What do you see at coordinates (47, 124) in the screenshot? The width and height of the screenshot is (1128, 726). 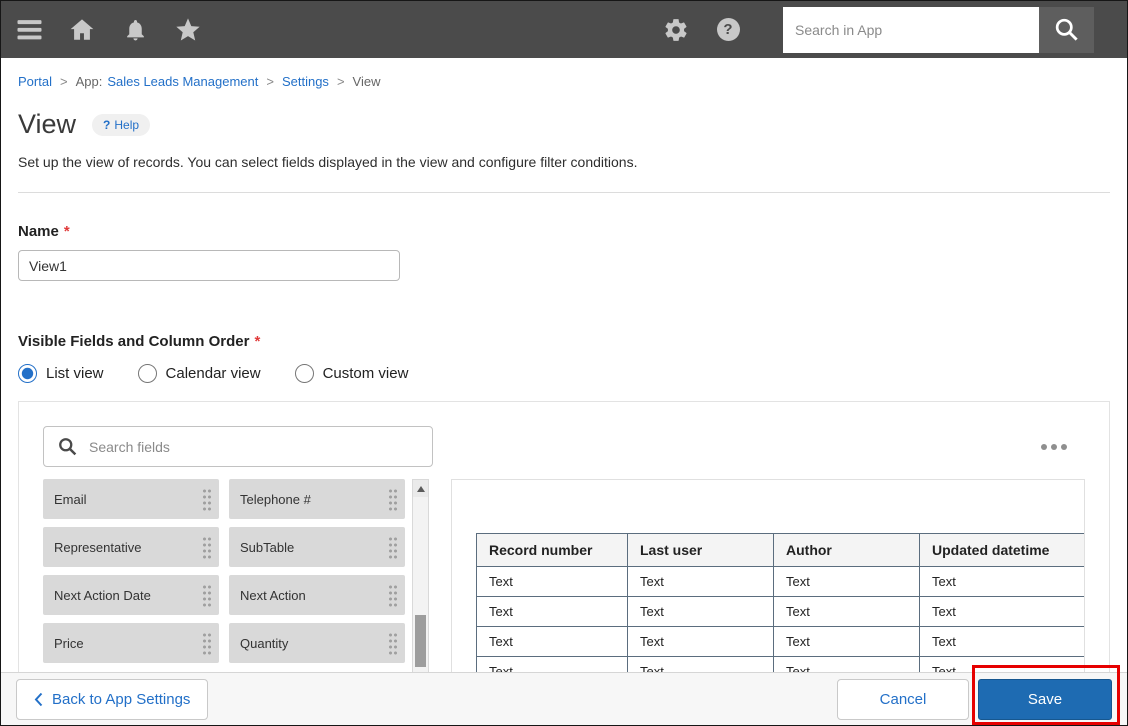 I see `page-title: View` at bounding box center [47, 124].